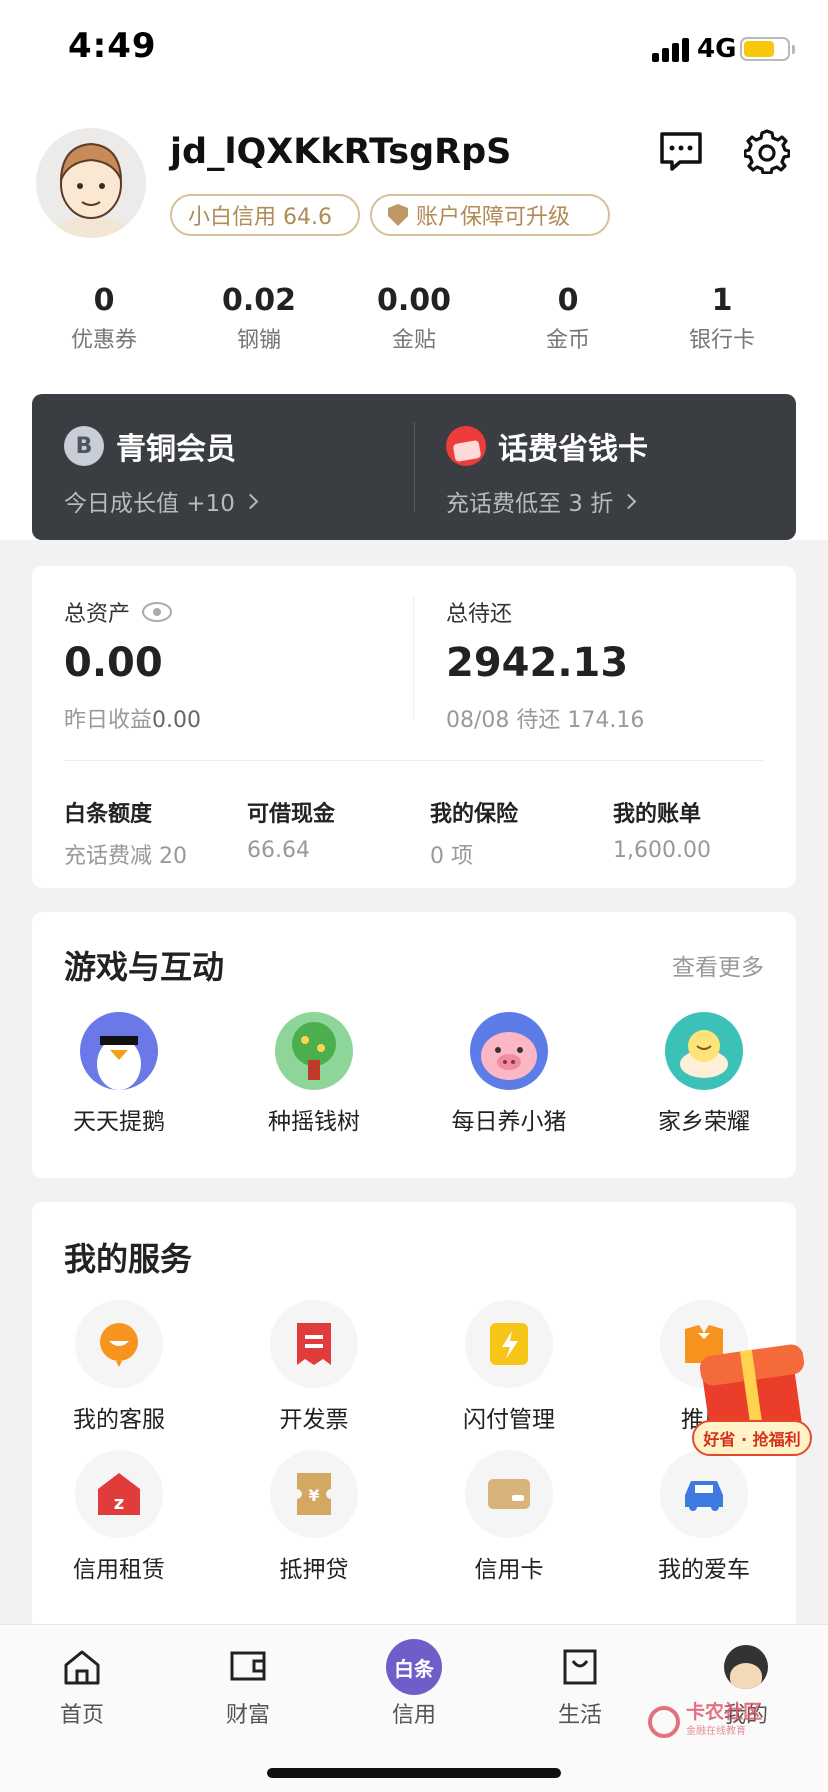 The height and width of the screenshot is (1792, 828). What do you see at coordinates (413, 340) in the screenshot?
I see `stat-label: 金贴` at bounding box center [413, 340].